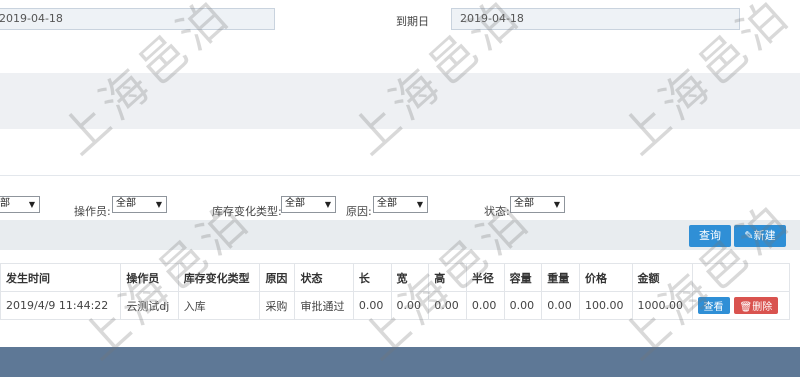 The height and width of the screenshot is (377, 800). What do you see at coordinates (523, 305) in the screenshot?
I see `cell-capacity: 0.00` at bounding box center [523, 305].